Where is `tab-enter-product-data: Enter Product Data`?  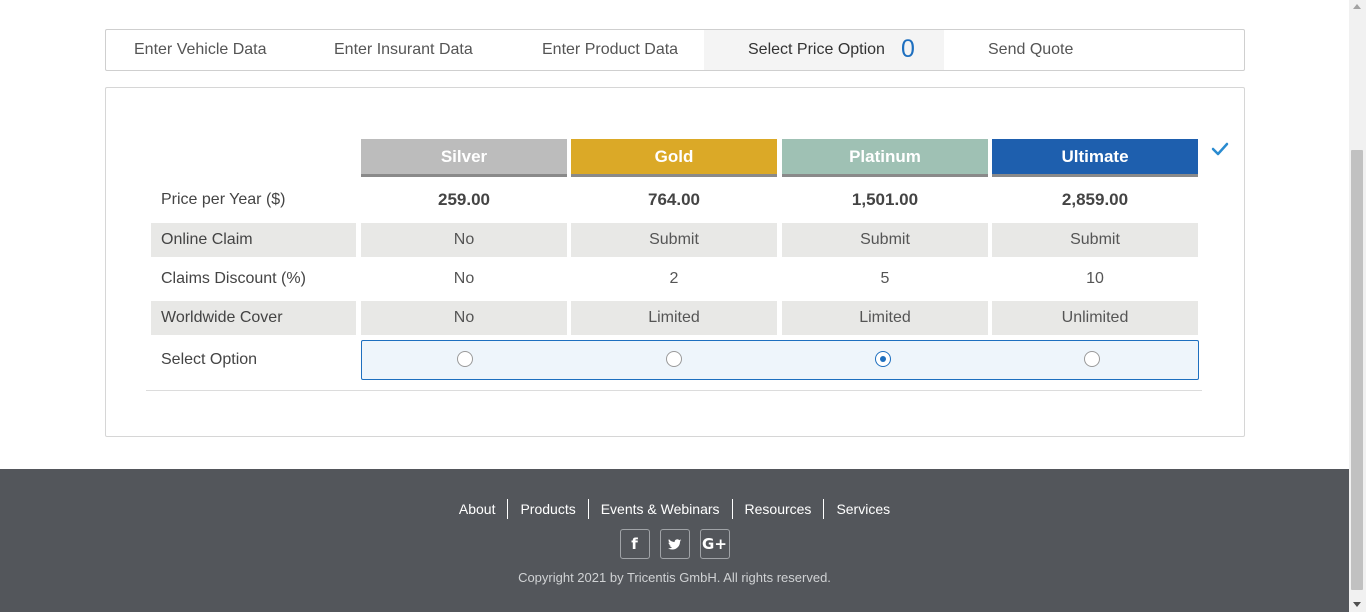
tab-enter-product-data: Enter Product Data is located at coordinates (610, 50).